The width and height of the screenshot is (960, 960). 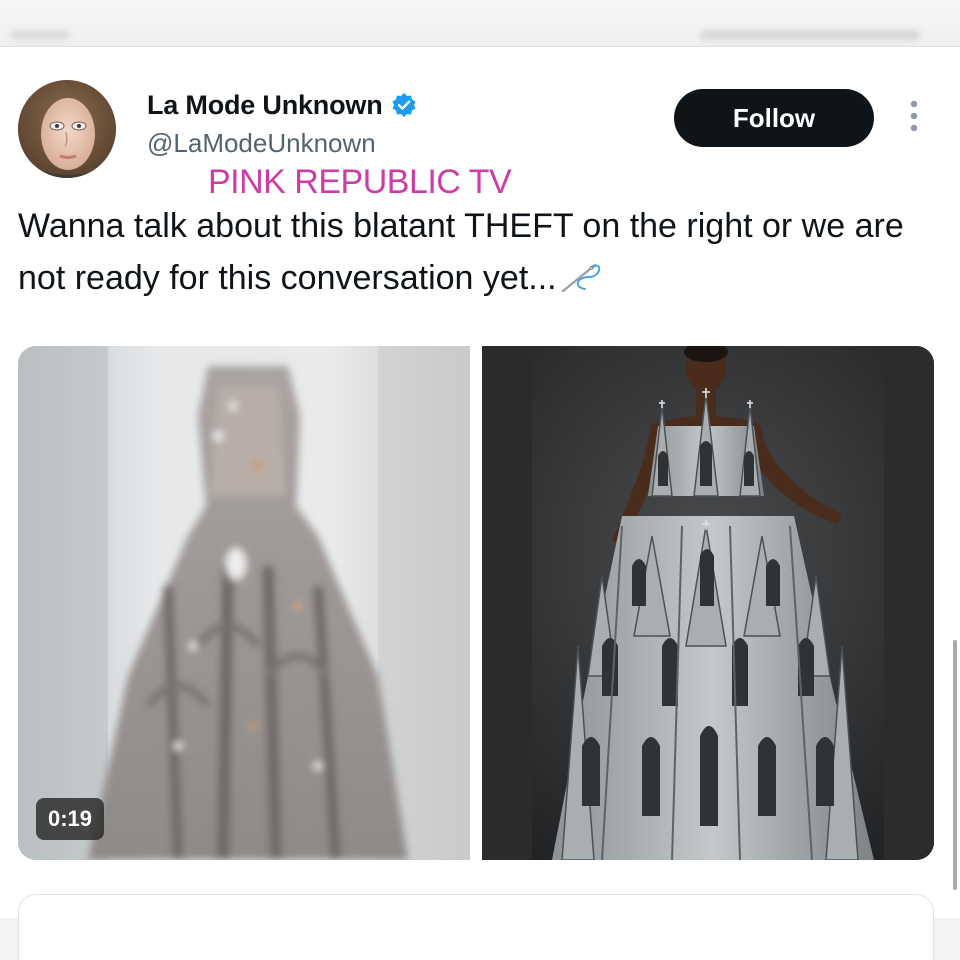 What do you see at coordinates (70, 819) in the screenshot?
I see `video-duration: 0:19` at bounding box center [70, 819].